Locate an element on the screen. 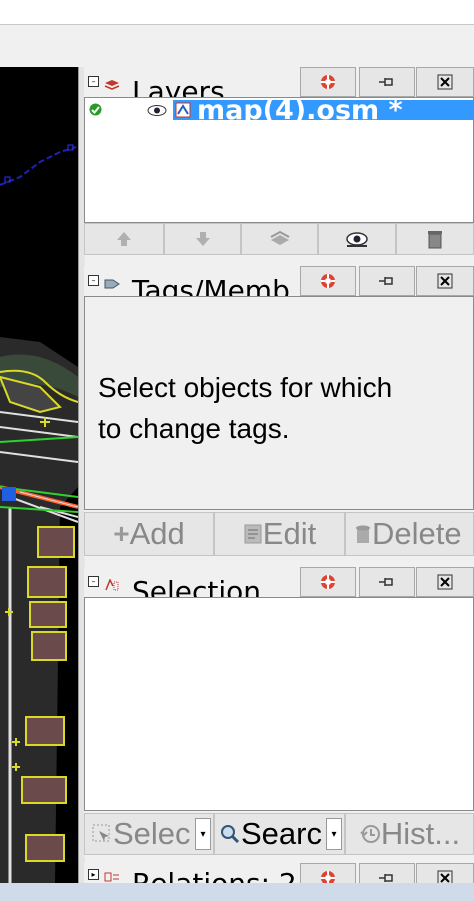 The width and height of the screenshot is (474, 901). tags-toolbar: + Add Edit Delete is located at coordinates (279, 534).